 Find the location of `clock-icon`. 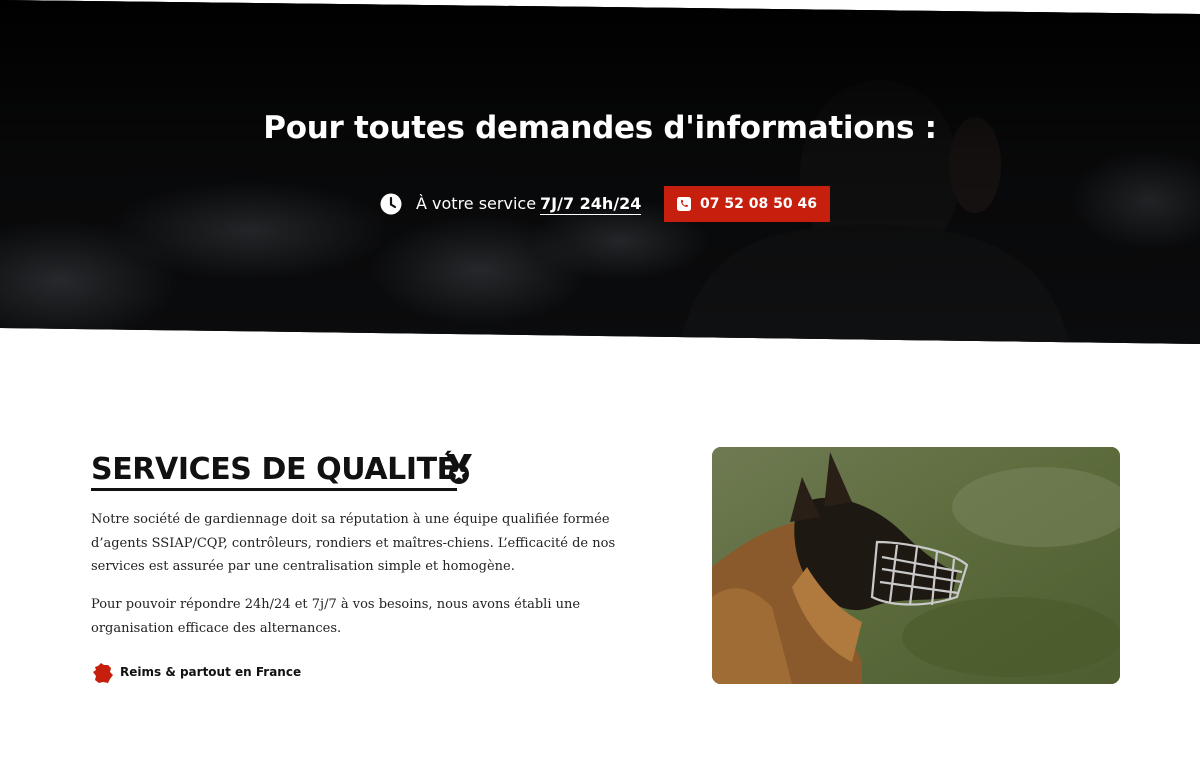

clock-icon is located at coordinates (391, 204).